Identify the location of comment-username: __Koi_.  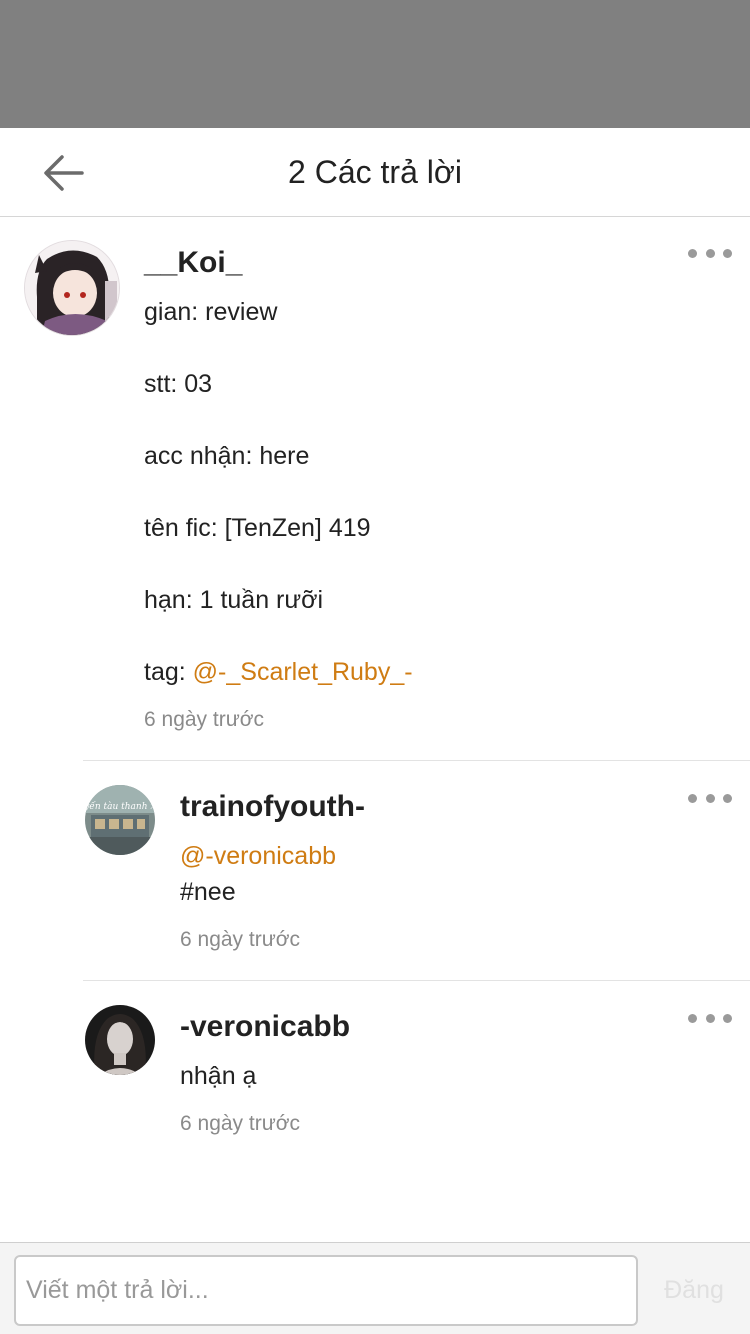
(193, 263).